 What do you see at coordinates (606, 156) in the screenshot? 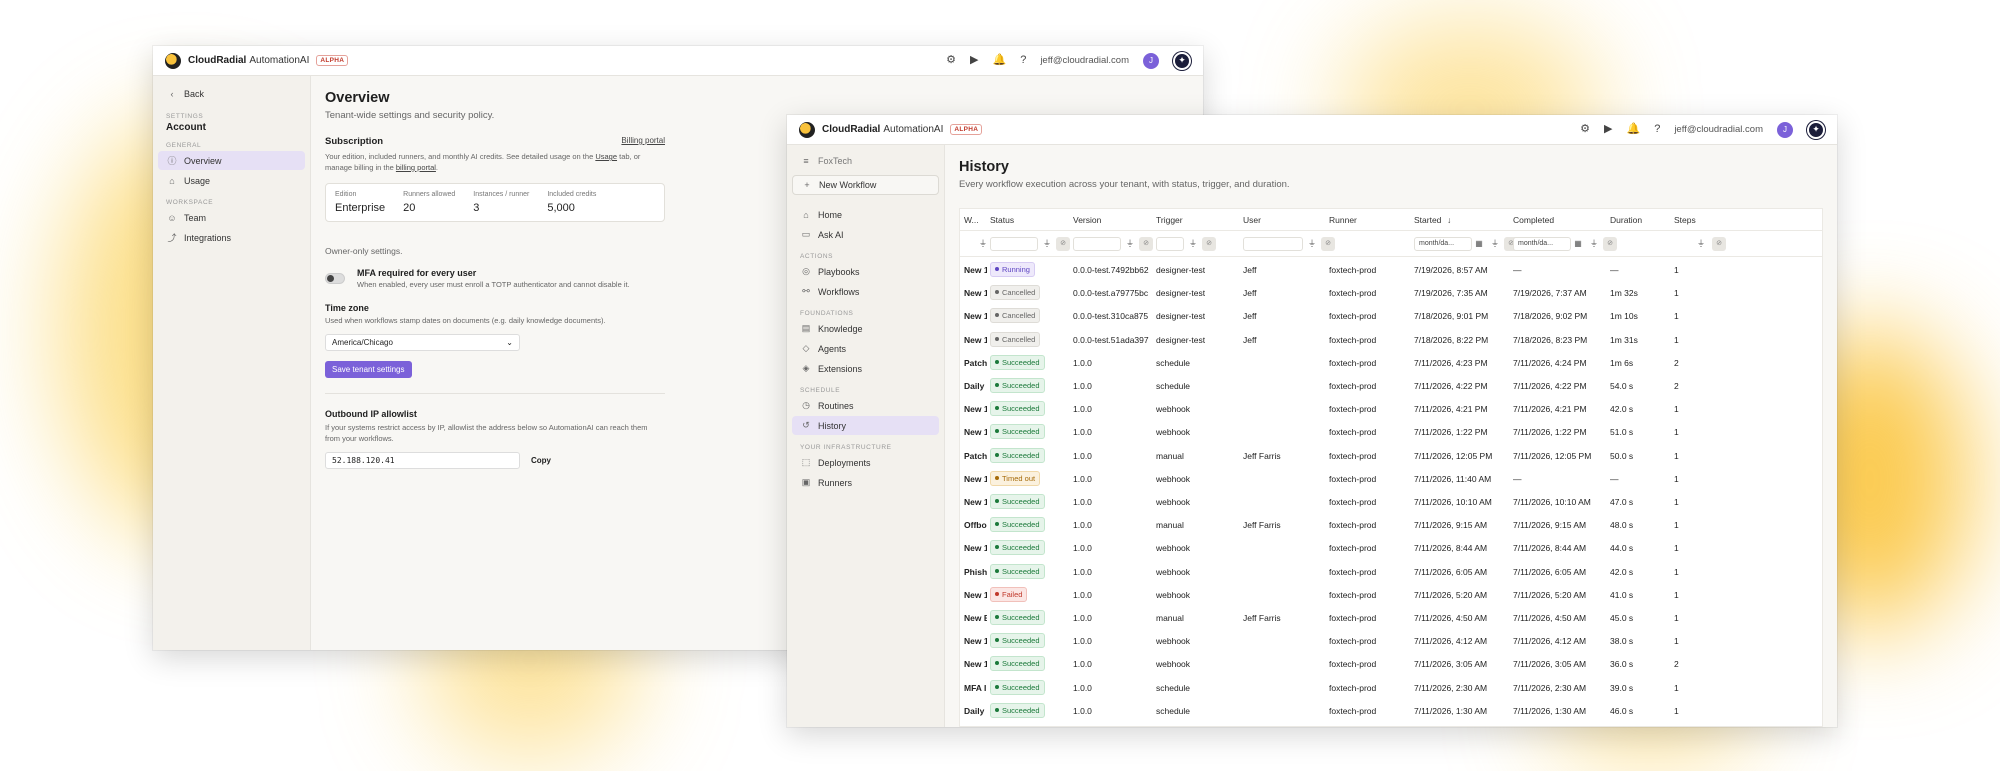
I see `usage-link: Usage` at bounding box center [606, 156].